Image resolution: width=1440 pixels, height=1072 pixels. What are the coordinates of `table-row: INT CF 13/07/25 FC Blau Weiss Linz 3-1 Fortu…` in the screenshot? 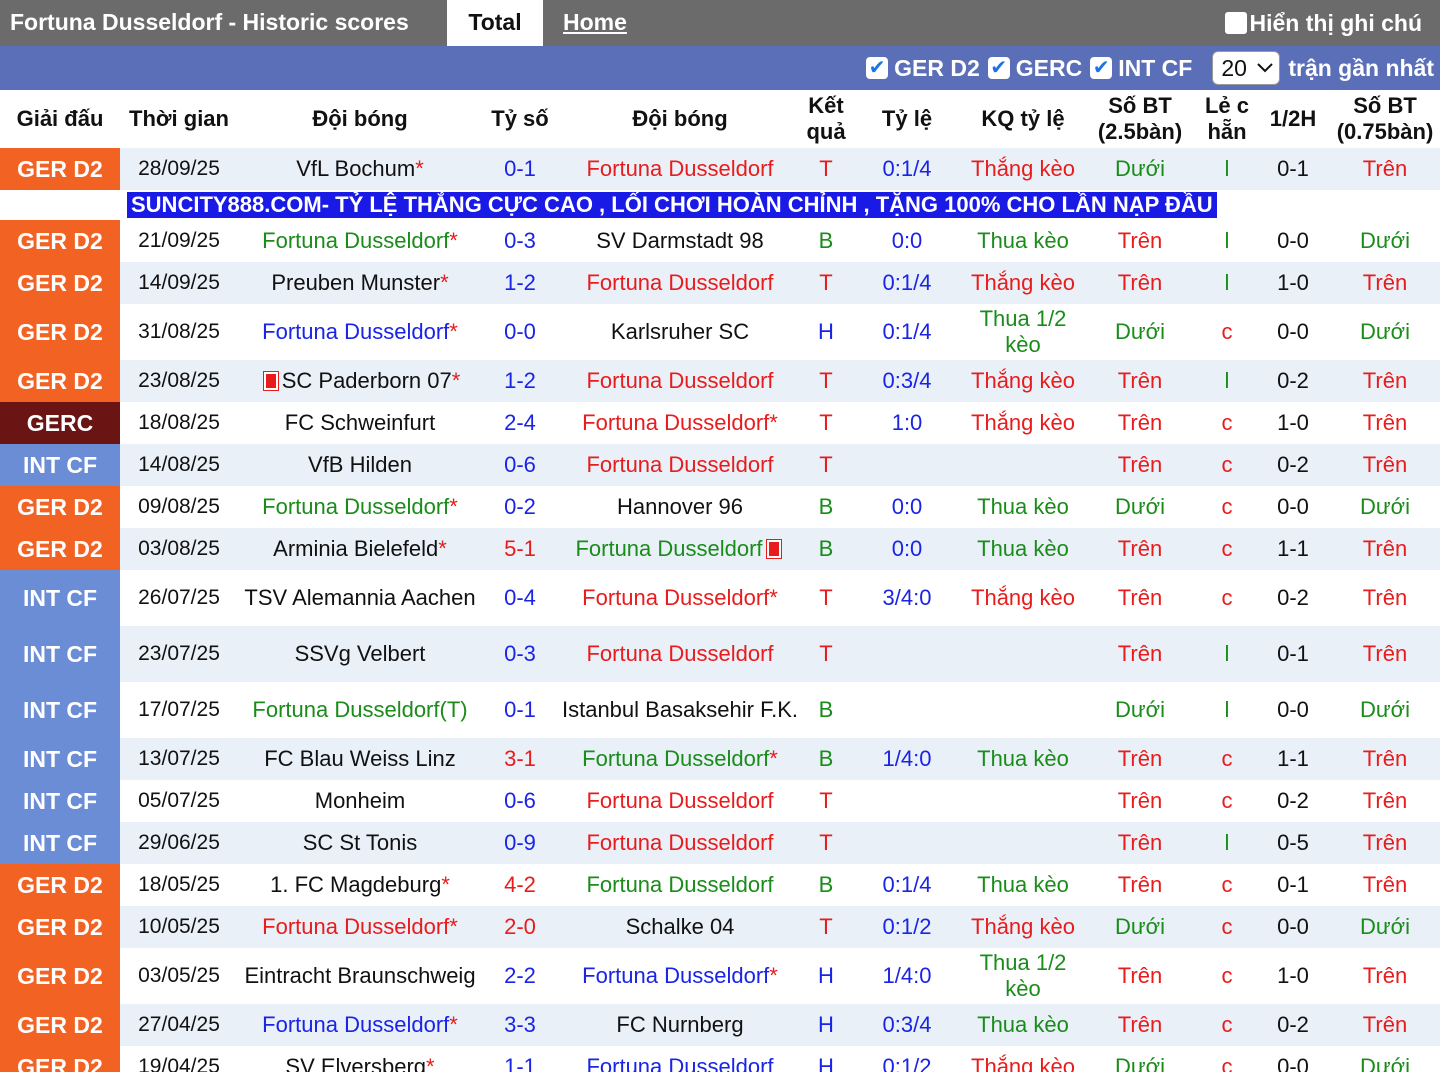 It's located at (720, 759).